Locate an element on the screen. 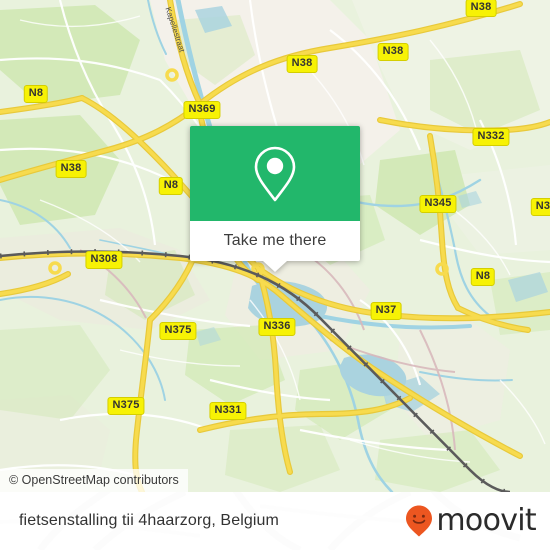  callout-icon-panel is located at coordinates (275, 173).